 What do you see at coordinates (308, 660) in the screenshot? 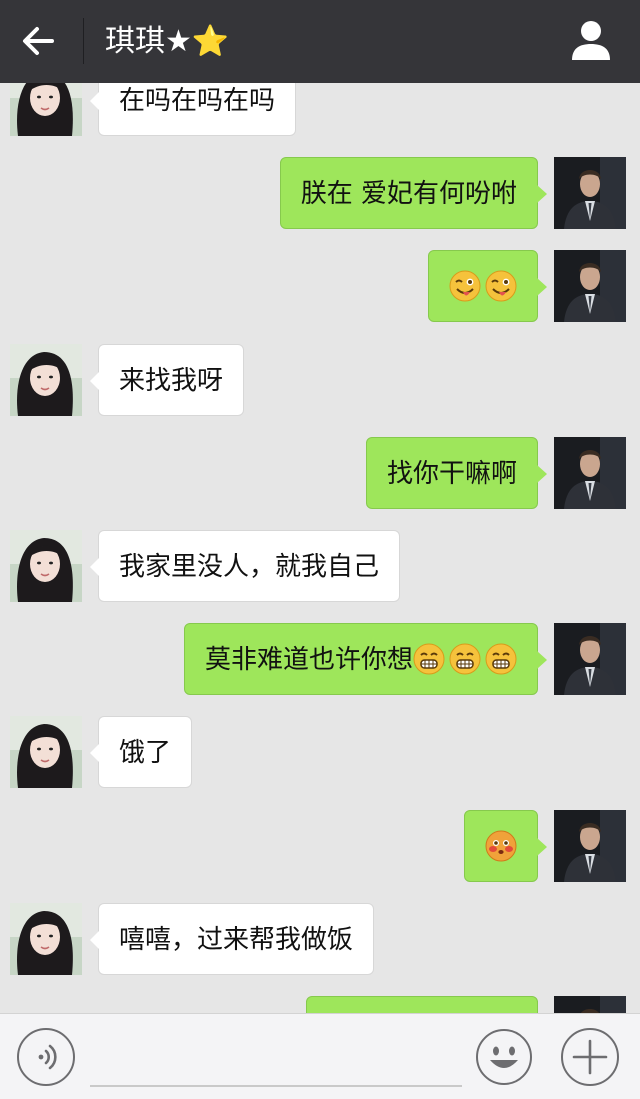
I see `message-text: 莫非难道也许你想` at bounding box center [308, 660].